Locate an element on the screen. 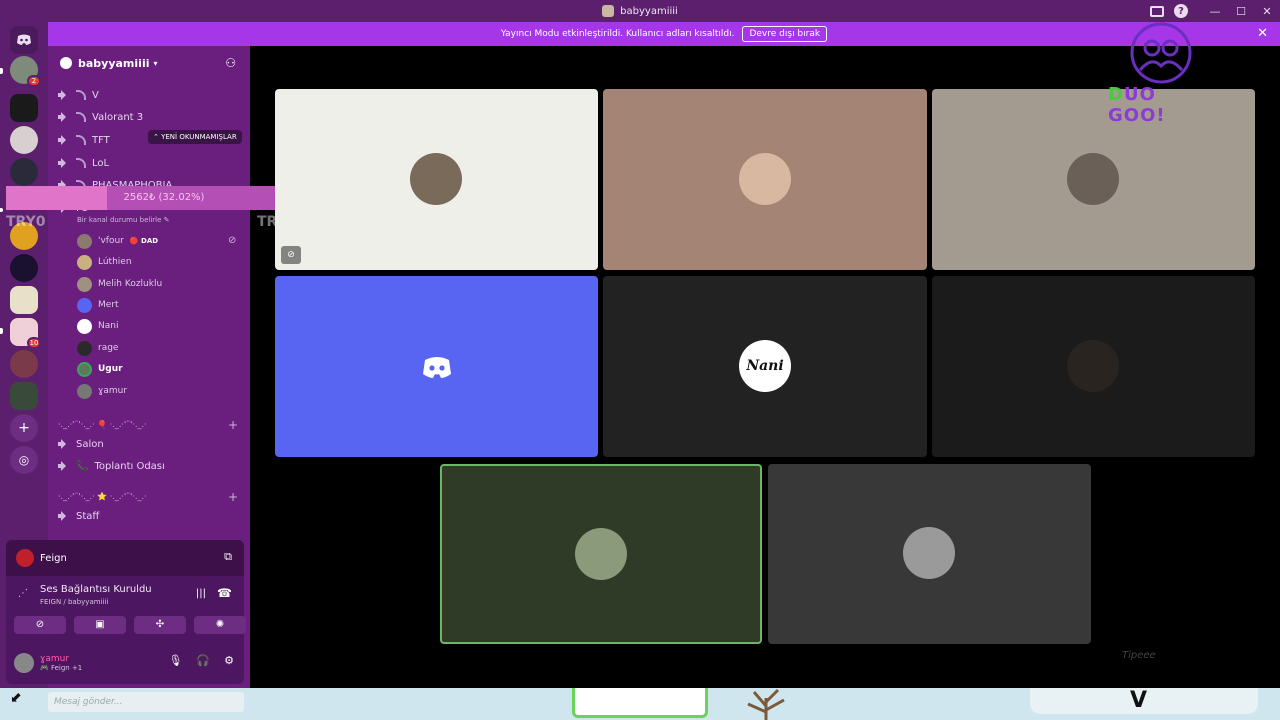  member-vfour: 'vfour 🔴 DAD is located at coordinates (117, 241).